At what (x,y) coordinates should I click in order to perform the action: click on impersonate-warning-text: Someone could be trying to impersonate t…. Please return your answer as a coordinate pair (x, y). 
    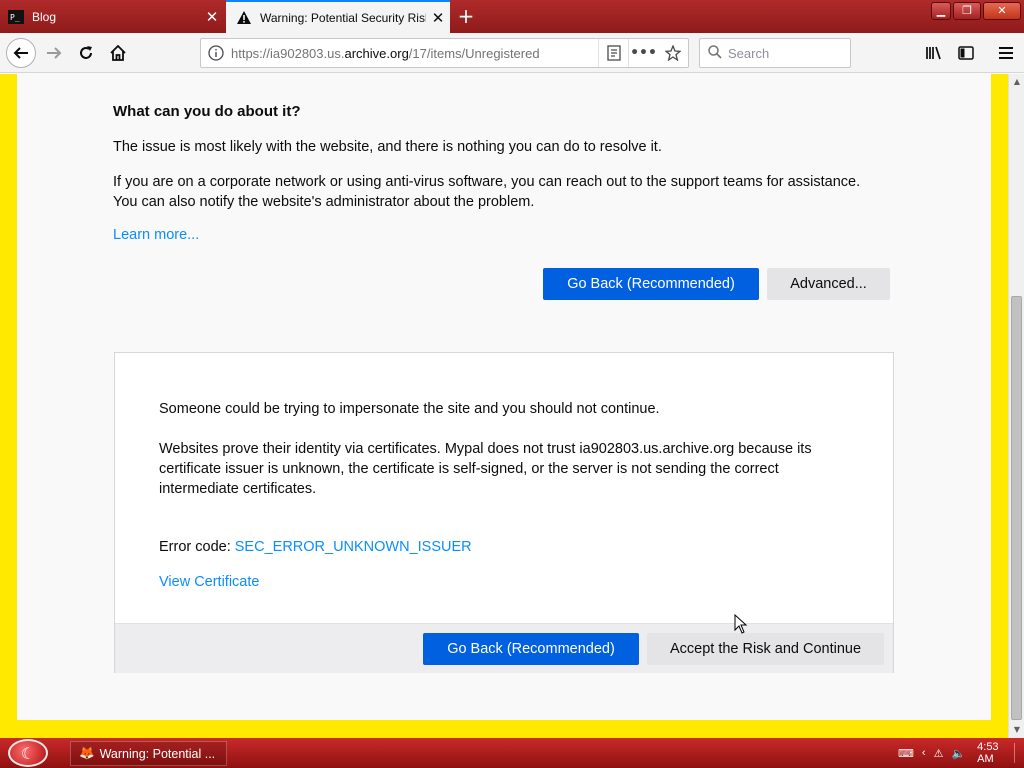
    Looking at the image, I should click on (409, 409).